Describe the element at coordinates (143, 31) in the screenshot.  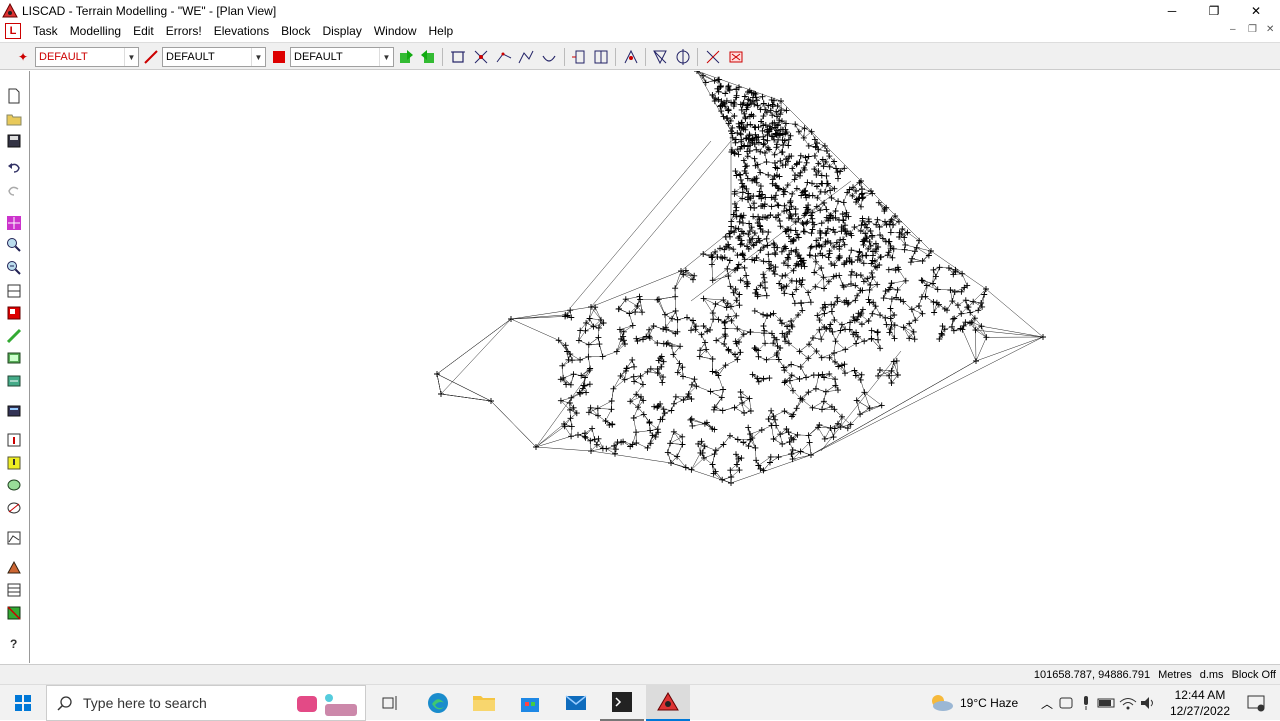
I see `menu-edit: Edit` at that location.